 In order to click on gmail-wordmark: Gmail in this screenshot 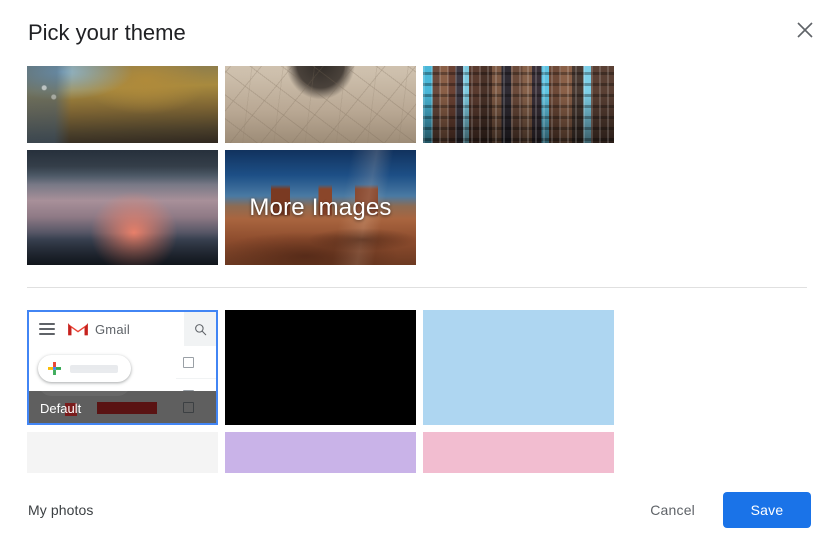, I will do `click(112, 329)`.